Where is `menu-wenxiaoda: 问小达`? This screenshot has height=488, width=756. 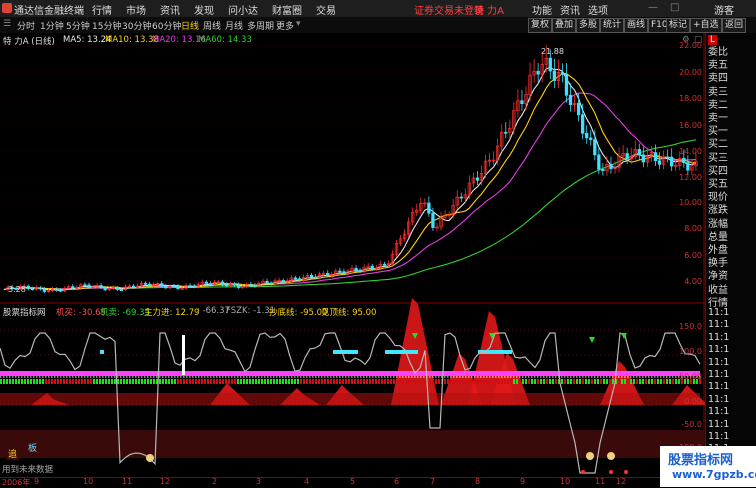
menu-wenxiaoda: 问小达 is located at coordinates (243, 9).